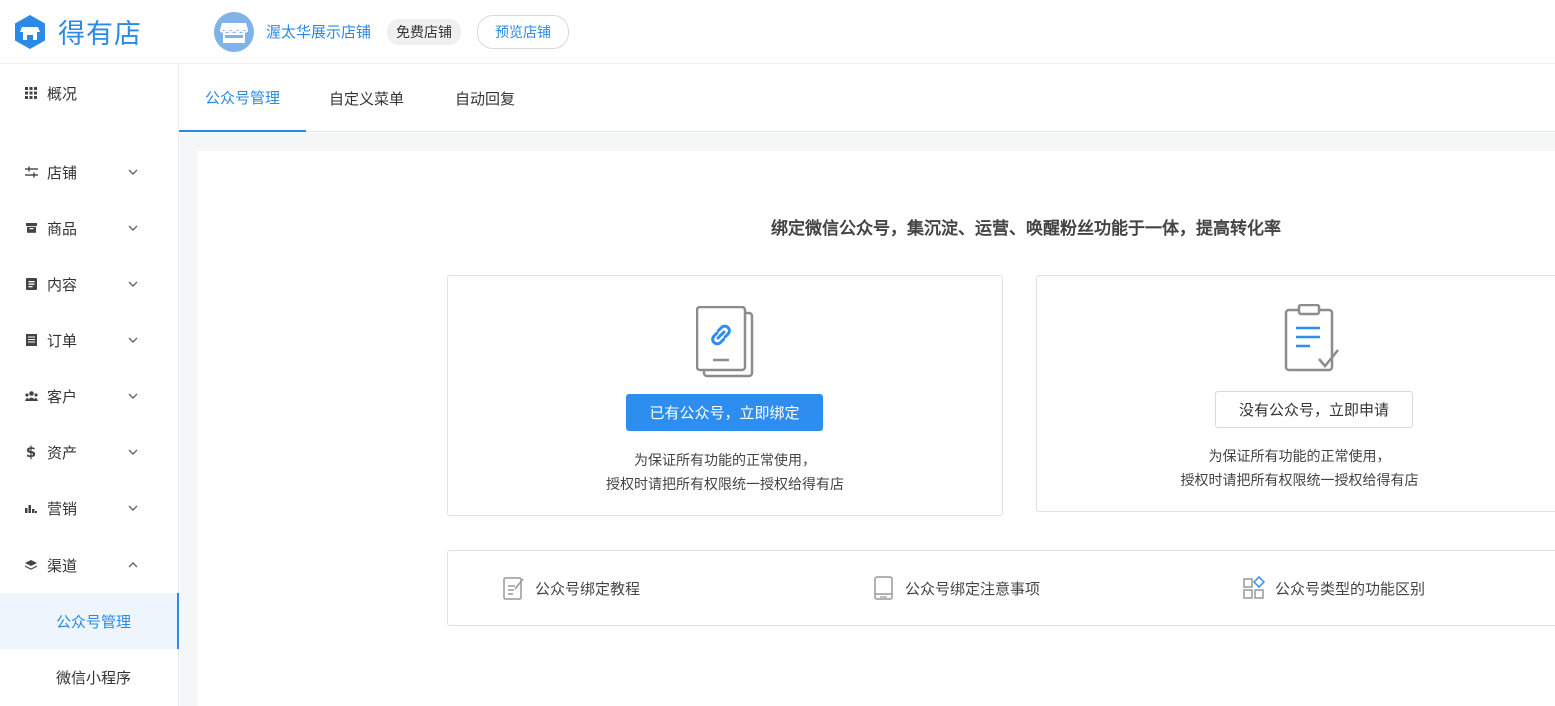  What do you see at coordinates (89, 452) in the screenshot?
I see `sidebar-item-assets: $ 资产` at bounding box center [89, 452].